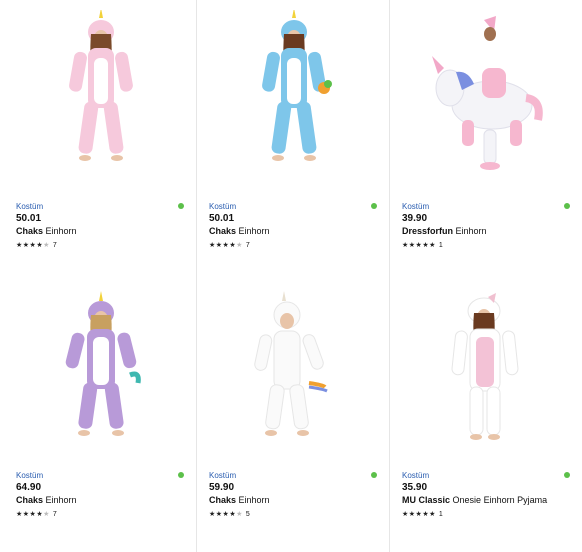 The height and width of the screenshot is (552, 582). Describe the element at coordinates (29, 487) in the screenshot. I see `product-price: 64.90` at that location.